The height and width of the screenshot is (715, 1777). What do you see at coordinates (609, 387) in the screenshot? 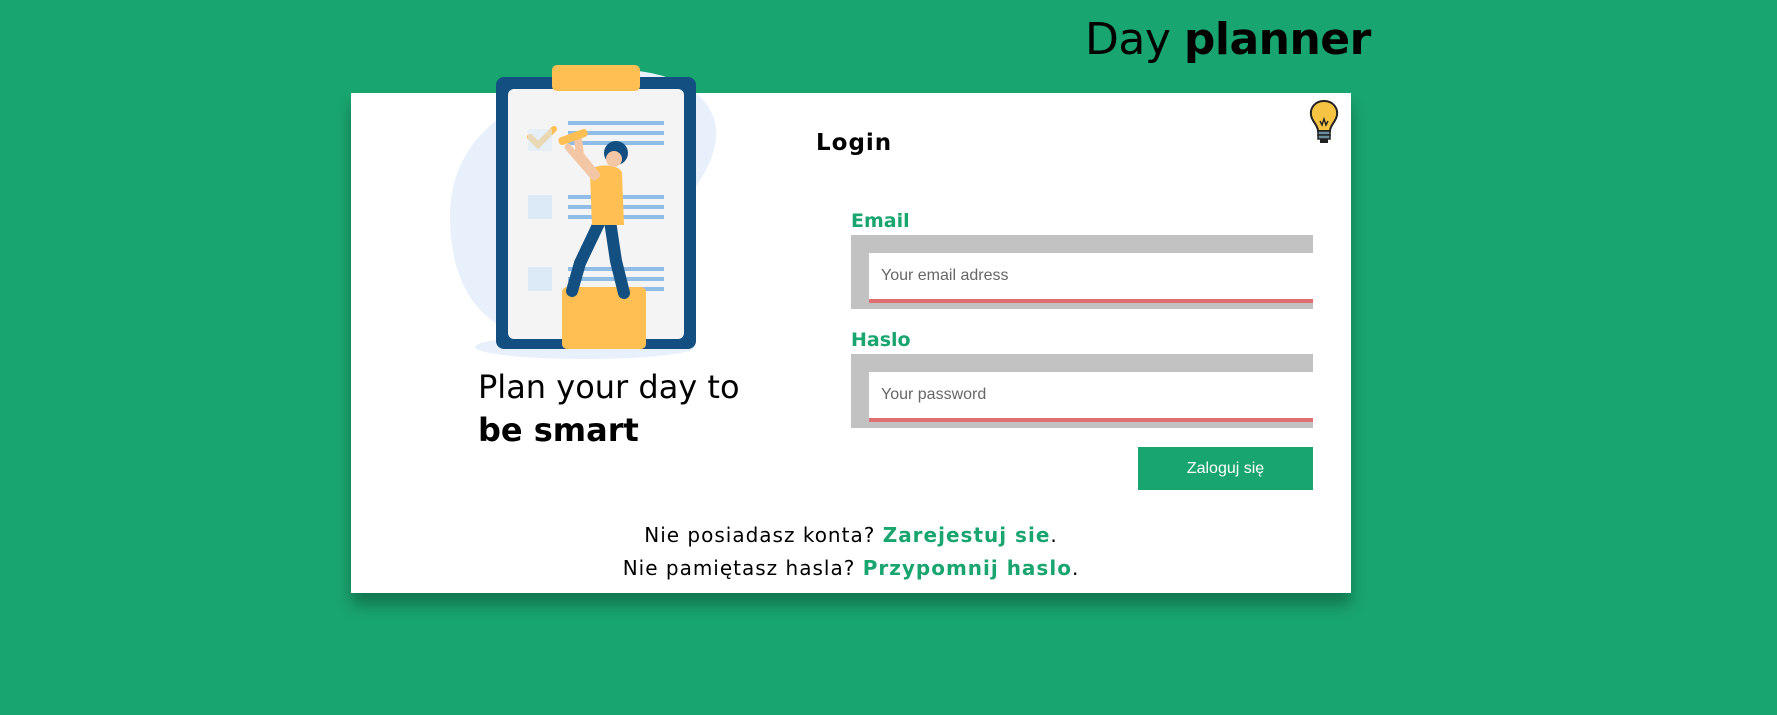
I see `tagline-line1: Plan your day to` at bounding box center [609, 387].